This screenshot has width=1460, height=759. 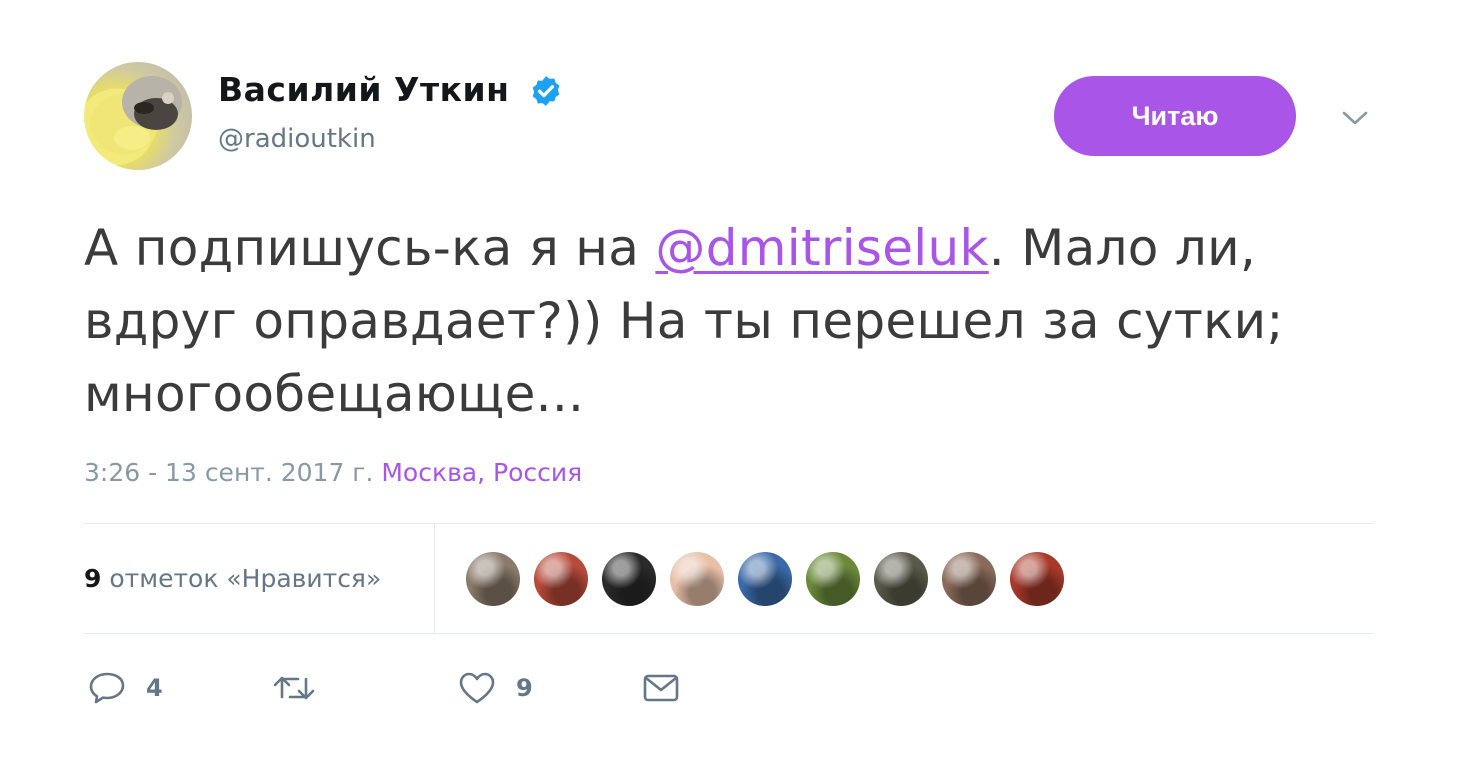 What do you see at coordinates (481, 472) in the screenshot?
I see `tweet-location: Москва, Россия` at bounding box center [481, 472].